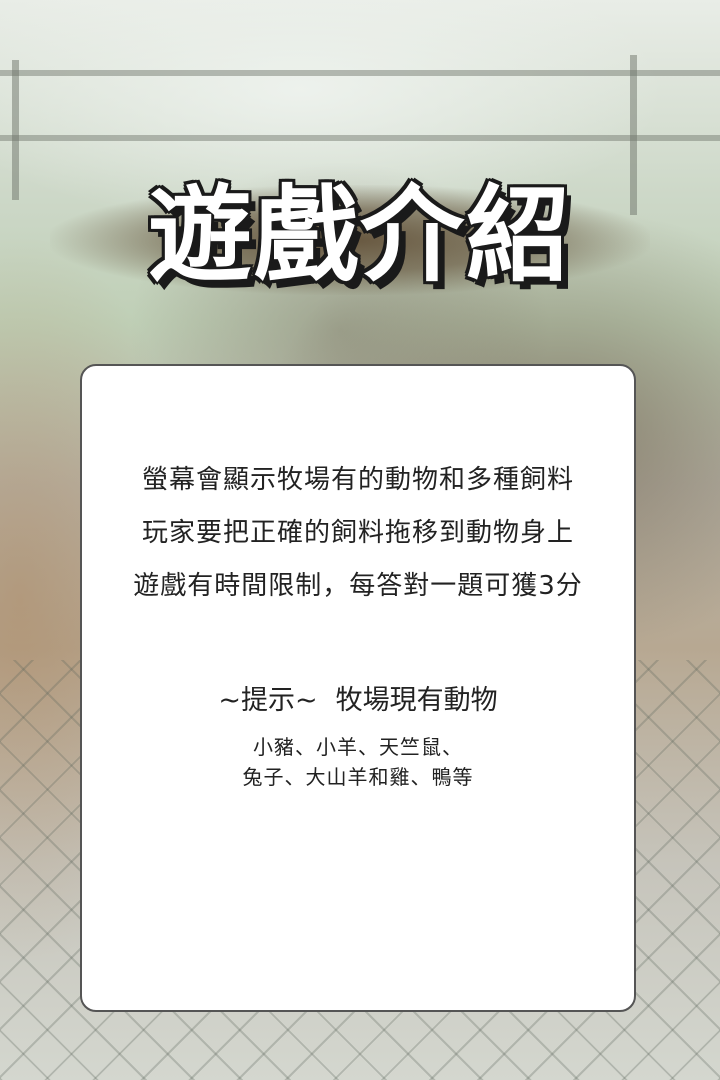  Describe the element at coordinates (358, 586) in the screenshot. I see `description-line: 遊戲有時間限制，每答對一題可獲3分` at that location.